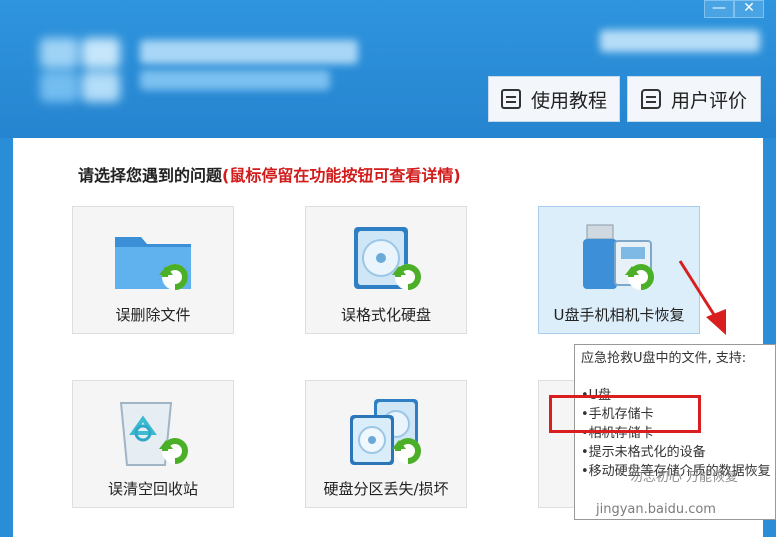  I want to click on disk-restore-icon, so click(387, 258).